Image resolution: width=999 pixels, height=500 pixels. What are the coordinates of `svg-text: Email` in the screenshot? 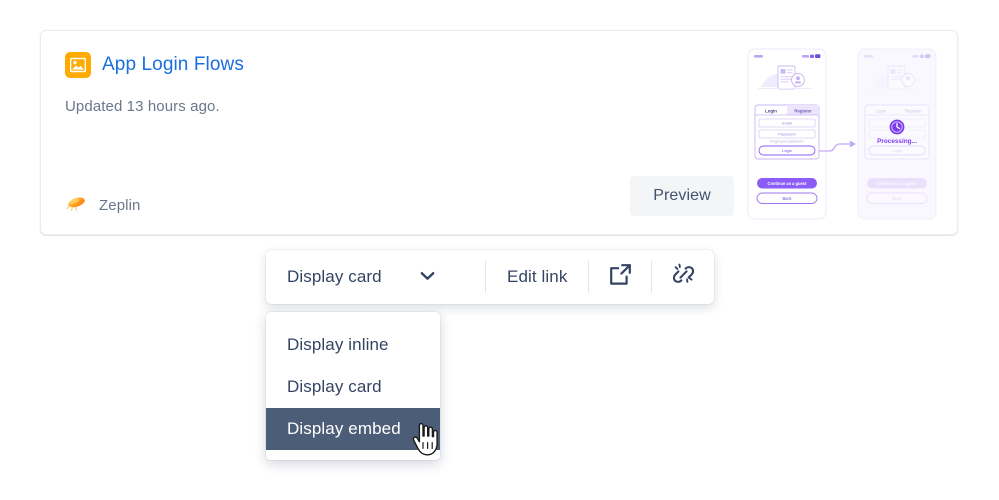 It's located at (787, 123).